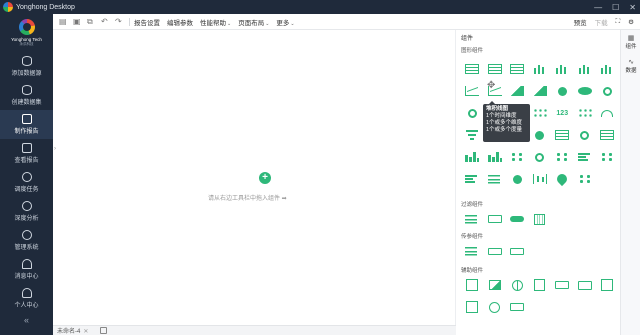 This screenshot has width=640, height=335. I want to click on scatter-chart-component, so click(585, 113).